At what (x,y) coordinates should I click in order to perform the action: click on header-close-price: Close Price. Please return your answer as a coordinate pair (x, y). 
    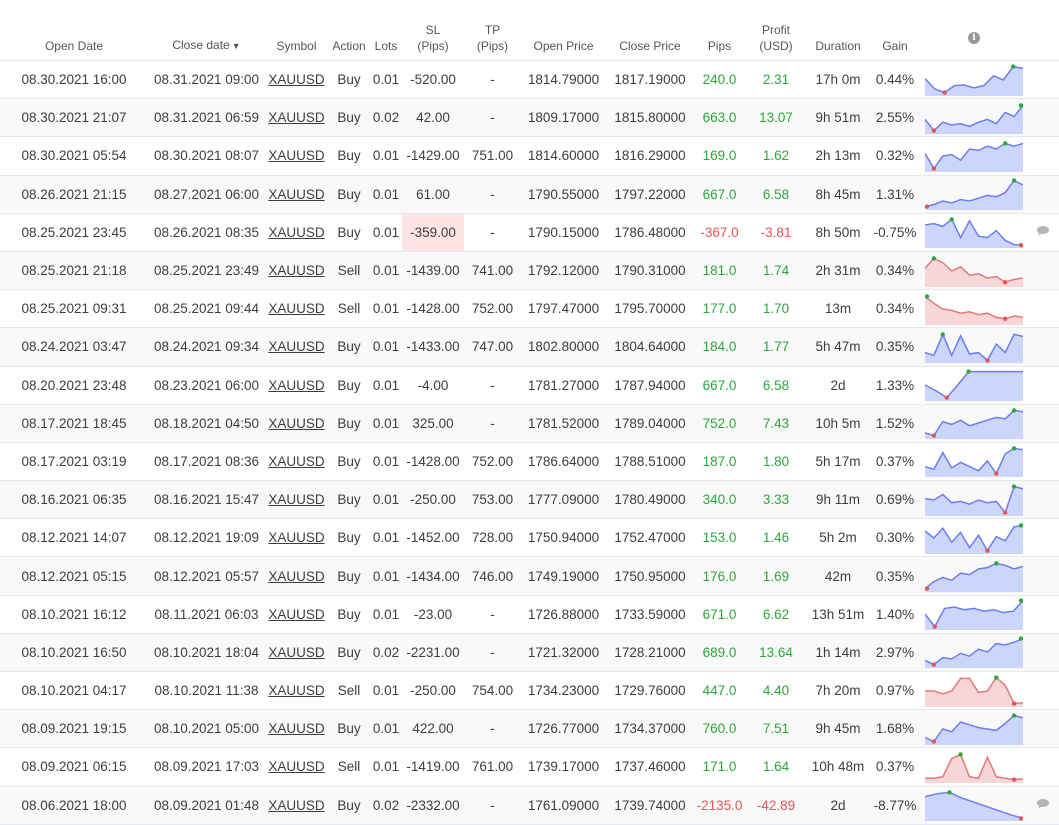
    Looking at the image, I should click on (650, 30).